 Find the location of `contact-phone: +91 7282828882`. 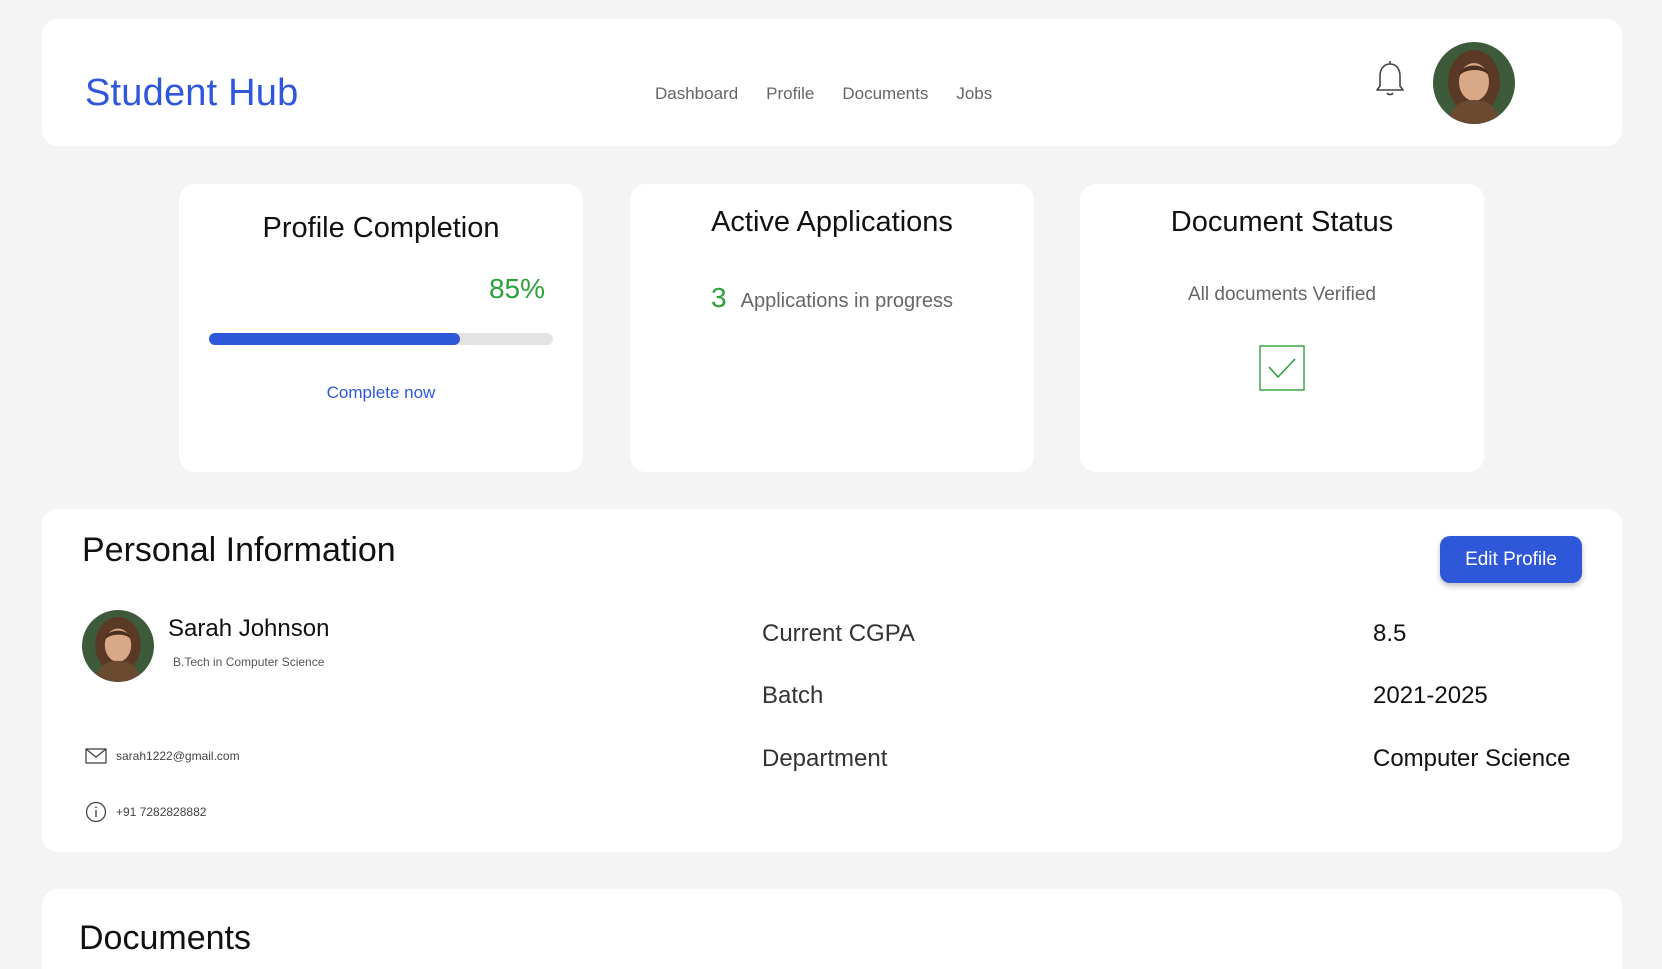

contact-phone: +91 7282828882 is located at coordinates (145, 812).